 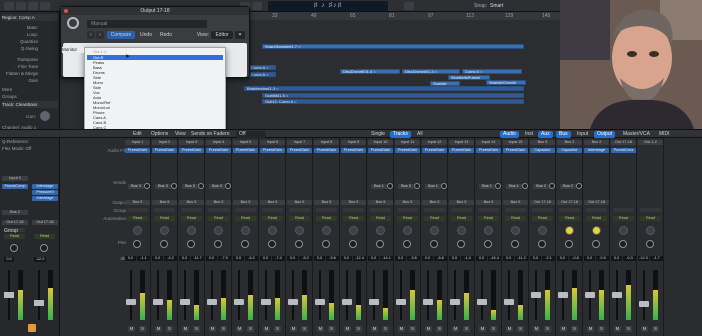 I want to click on group-slot: Group, so click(x=14, y=231).